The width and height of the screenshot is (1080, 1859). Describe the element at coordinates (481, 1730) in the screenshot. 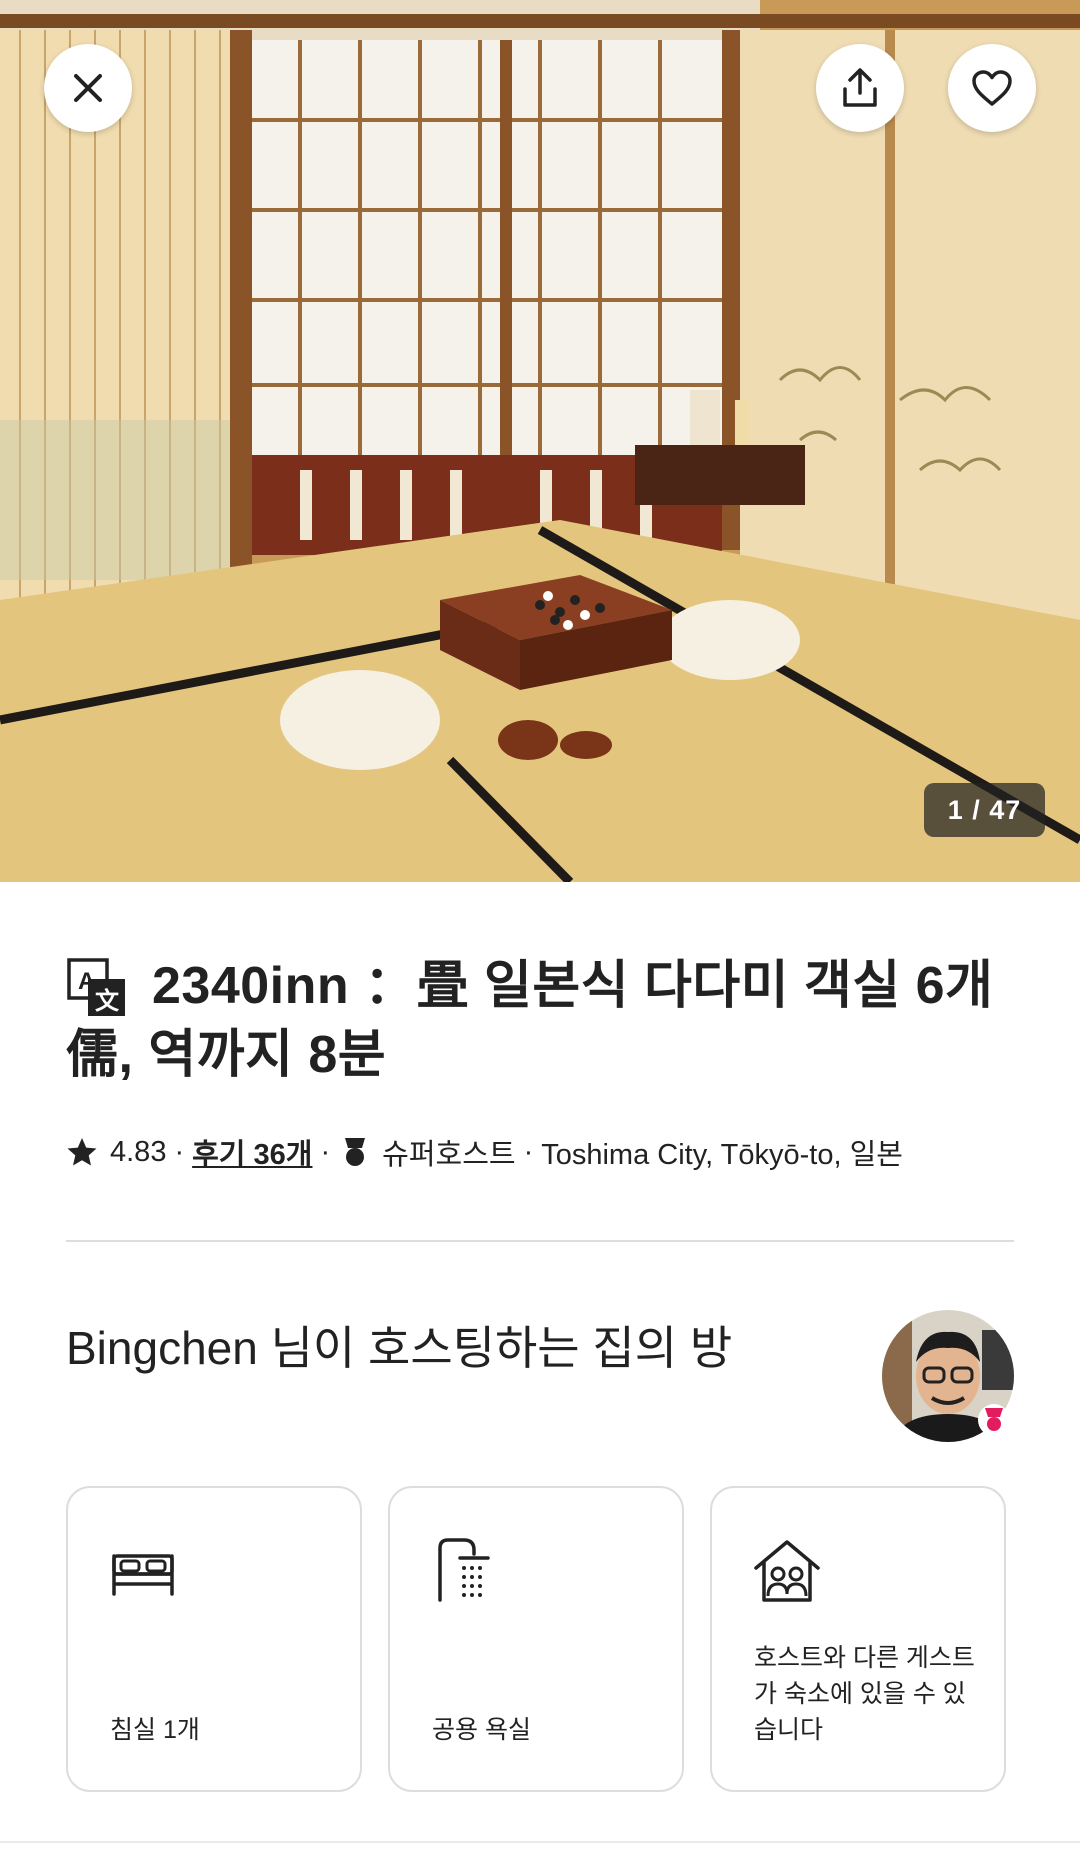

I see `feature-label: 공용 욕실` at that location.